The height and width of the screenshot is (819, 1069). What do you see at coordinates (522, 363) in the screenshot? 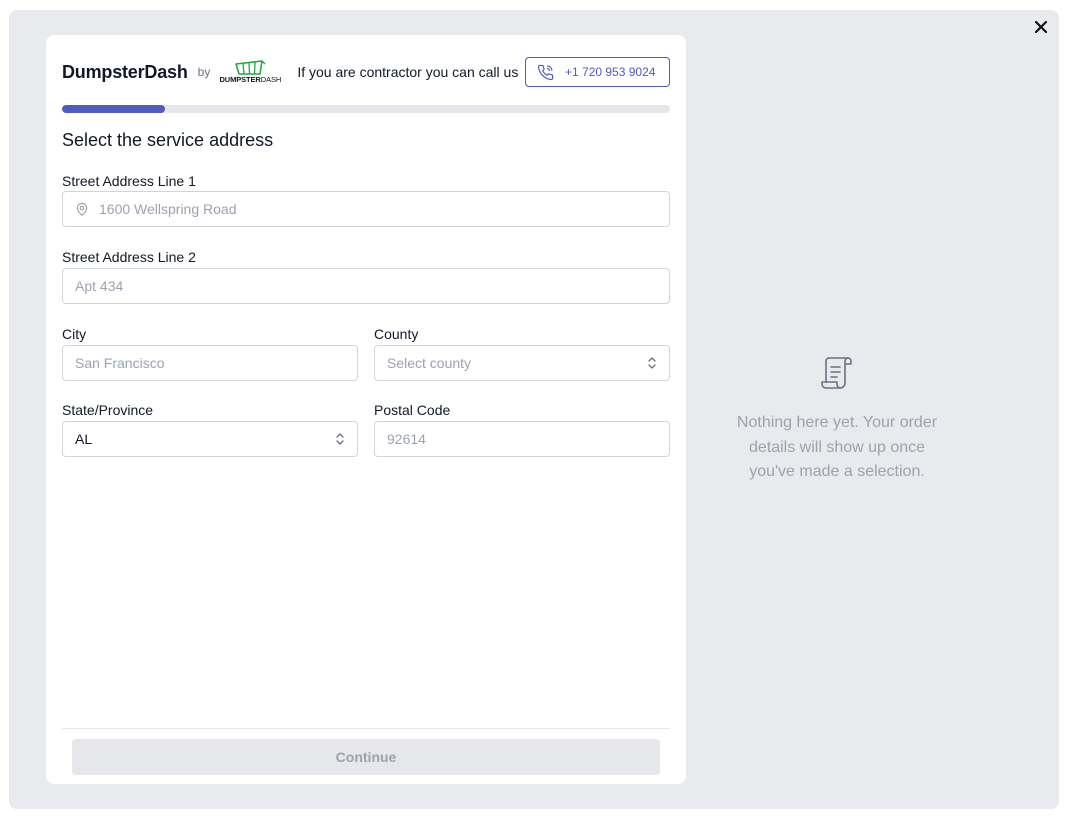
I see `county-select: Select county` at bounding box center [522, 363].